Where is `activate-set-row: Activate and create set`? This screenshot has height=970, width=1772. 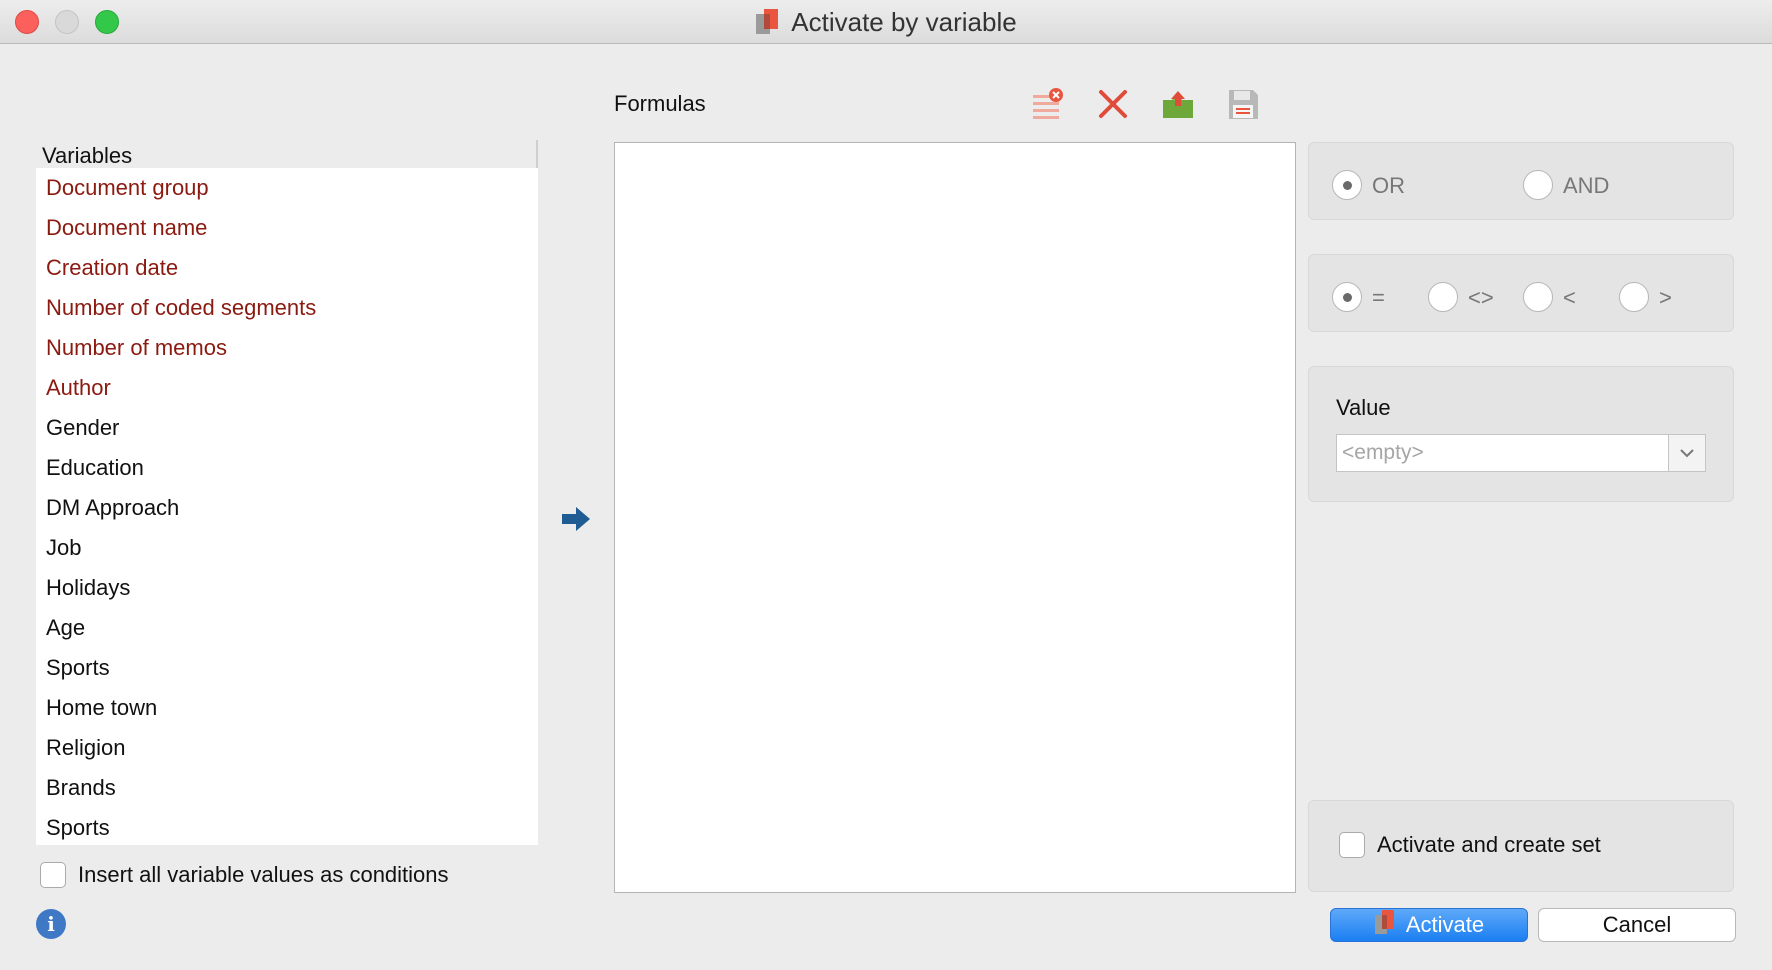
activate-set-row: Activate and create set is located at coordinates (1470, 845).